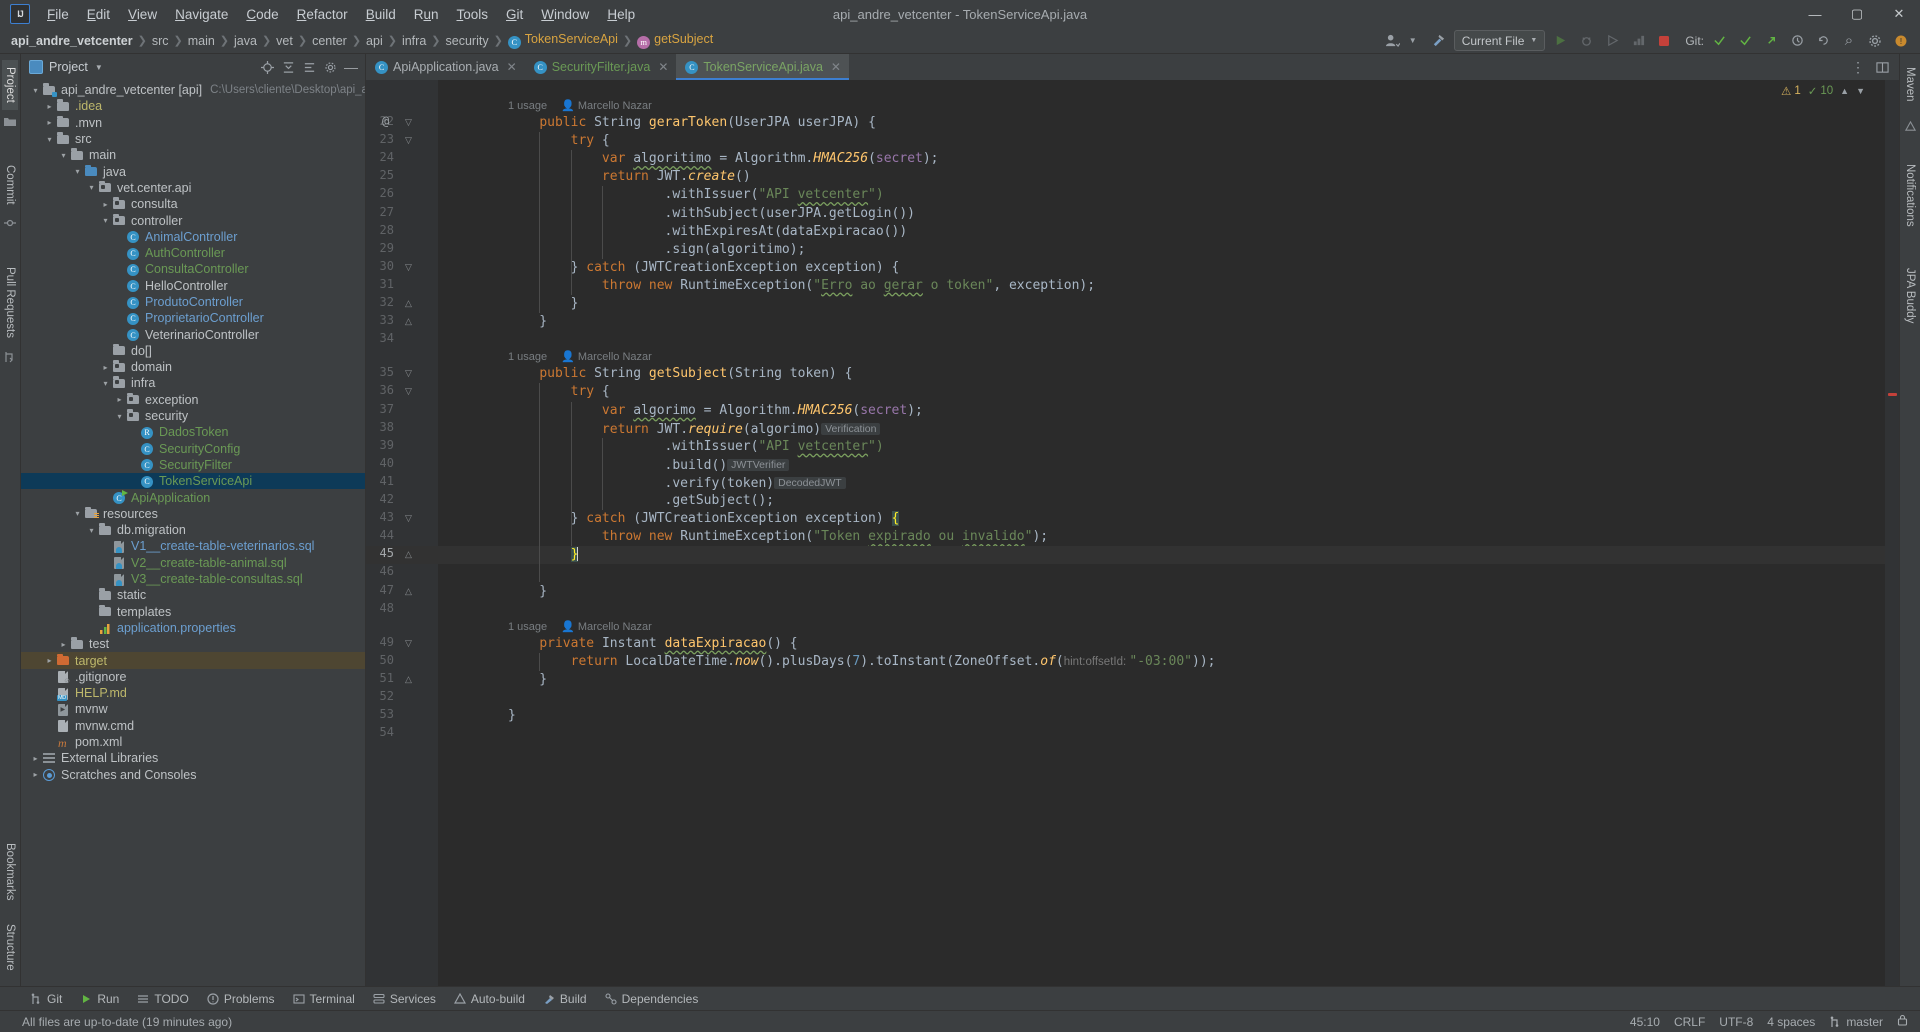 Image resolution: width=1920 pixels, height=1032 pixels. I want to click on bottom-tab-git: Git, so click(46, 999).